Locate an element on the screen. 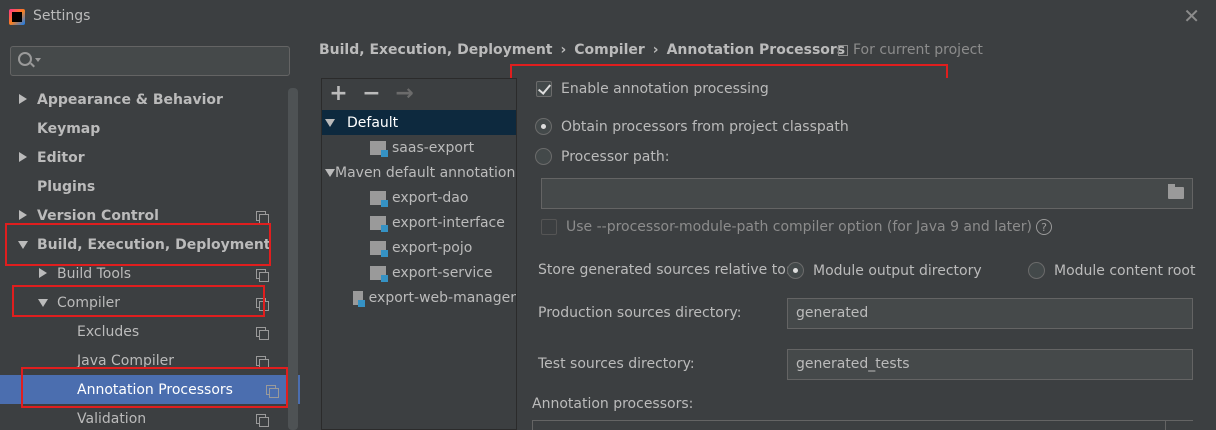  store-generated-label: Store generated sources relative to: is located at coordinates (664, 270).